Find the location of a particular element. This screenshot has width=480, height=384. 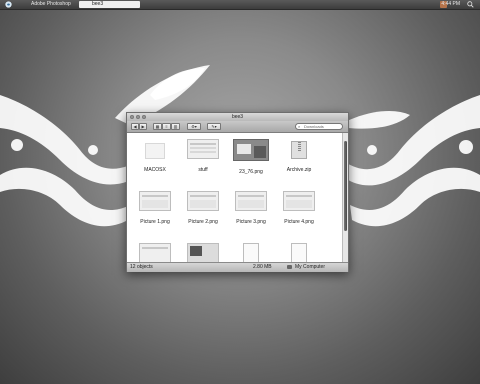

window-title: bee3 is located at coordinates (237, 117).